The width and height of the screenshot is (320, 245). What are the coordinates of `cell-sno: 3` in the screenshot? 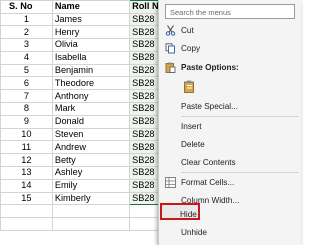 It's located at (26, 45).